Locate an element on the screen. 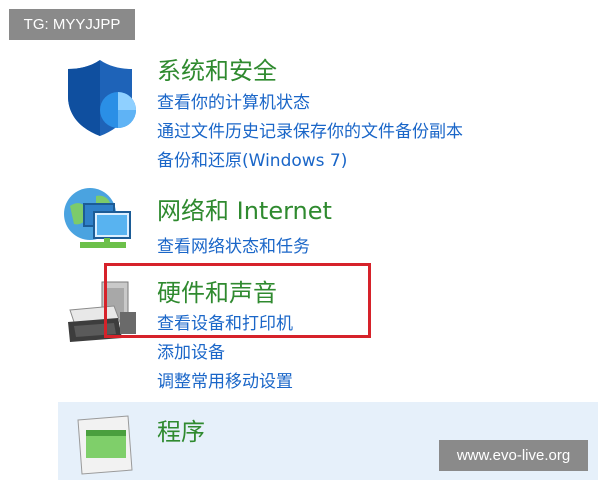 This screenshot has width=600, height=484. category-title-programs: 程序 is located at coordinates (181, 429).